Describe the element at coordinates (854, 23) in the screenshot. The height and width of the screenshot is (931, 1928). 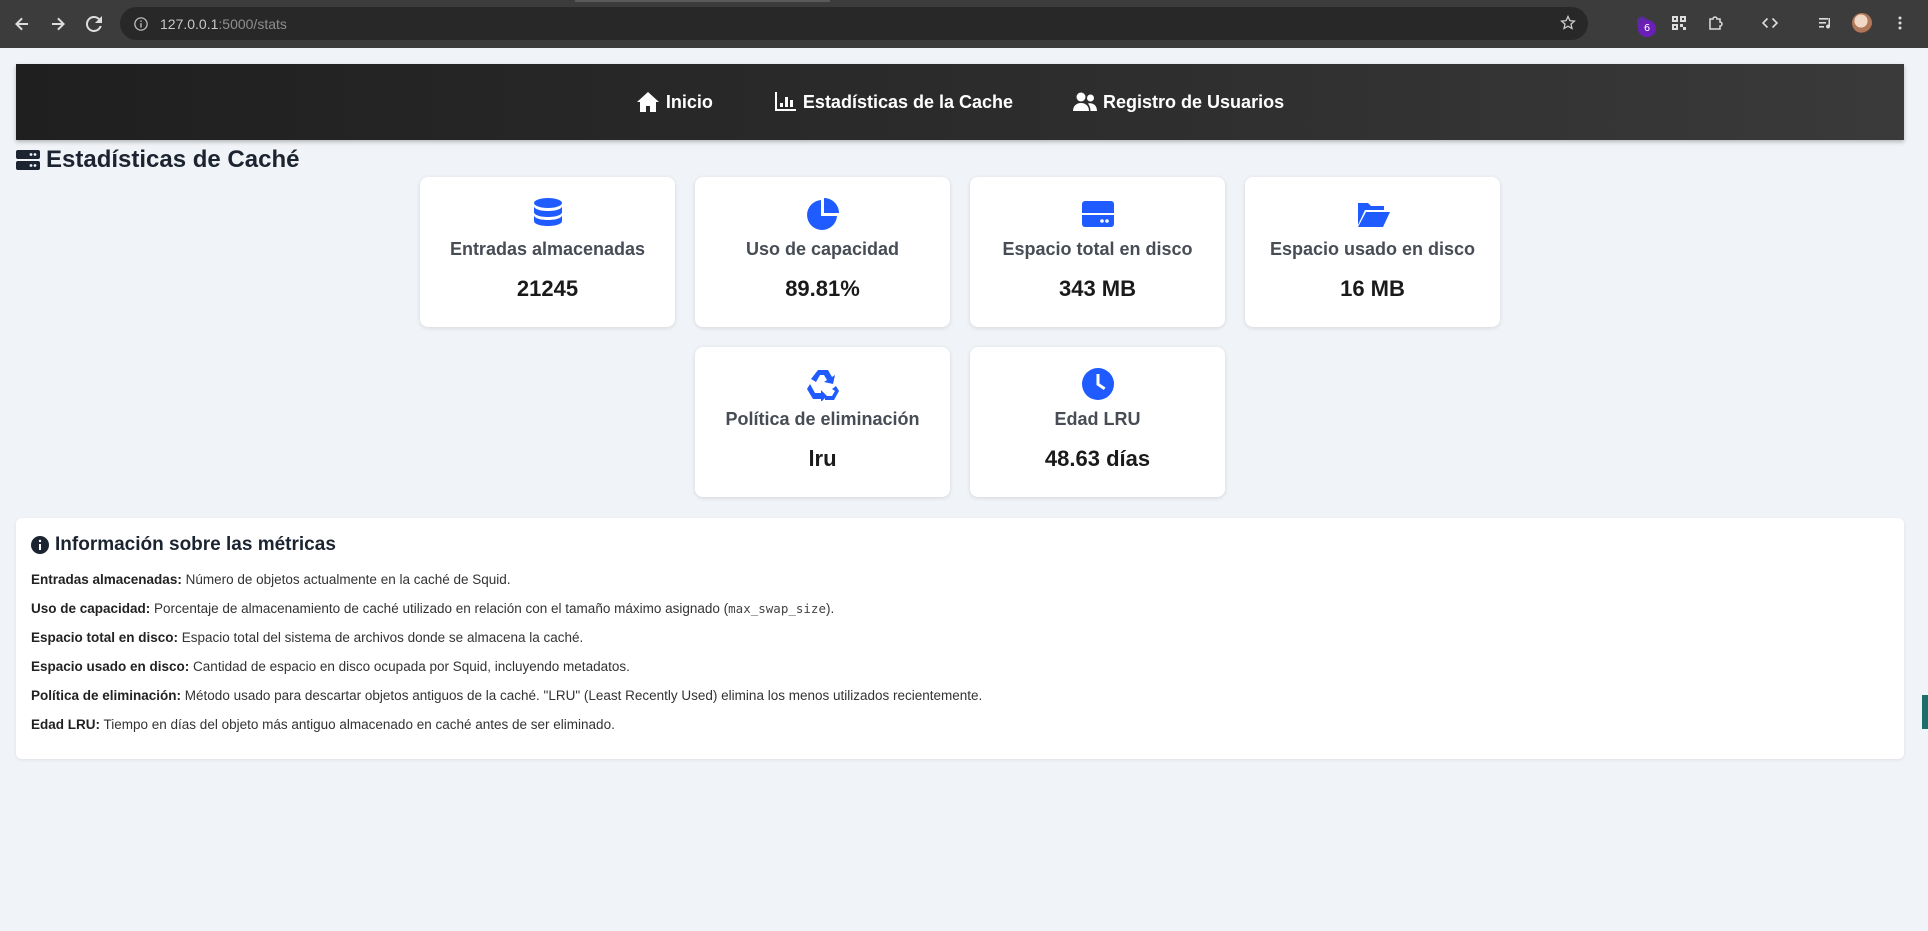
I see `address-bar: 127.0.0.1:5000/stats` at that location.